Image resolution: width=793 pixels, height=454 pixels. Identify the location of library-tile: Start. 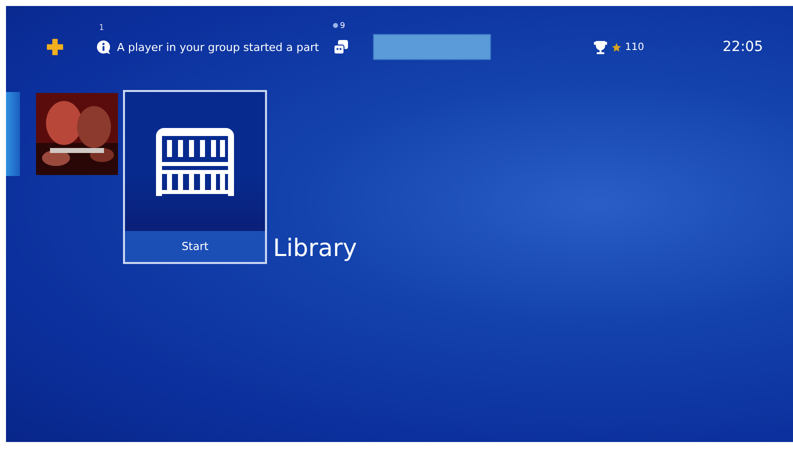
(195, 177).